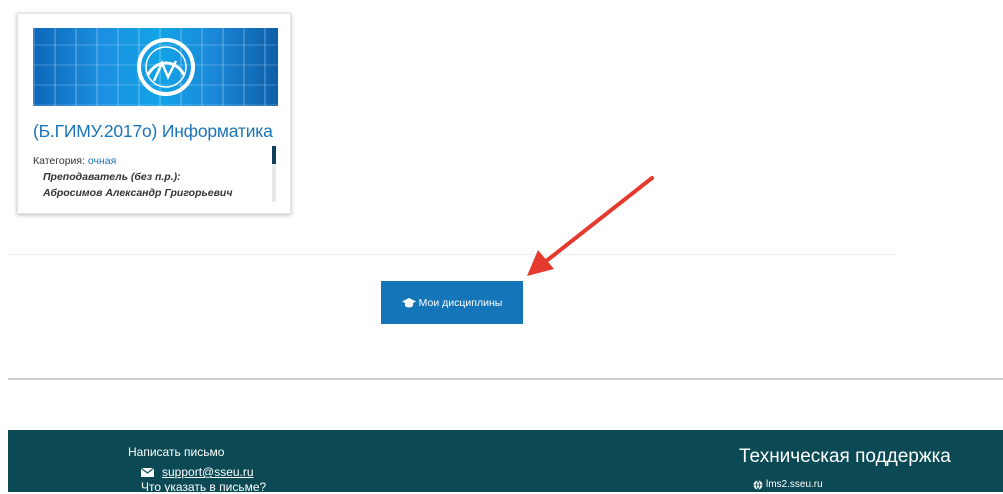 This screenshot has height=494, width=1003. Describe the element at coordinates (274, 155) in the screenshot. I see `scrollbar-thumb` at that location.